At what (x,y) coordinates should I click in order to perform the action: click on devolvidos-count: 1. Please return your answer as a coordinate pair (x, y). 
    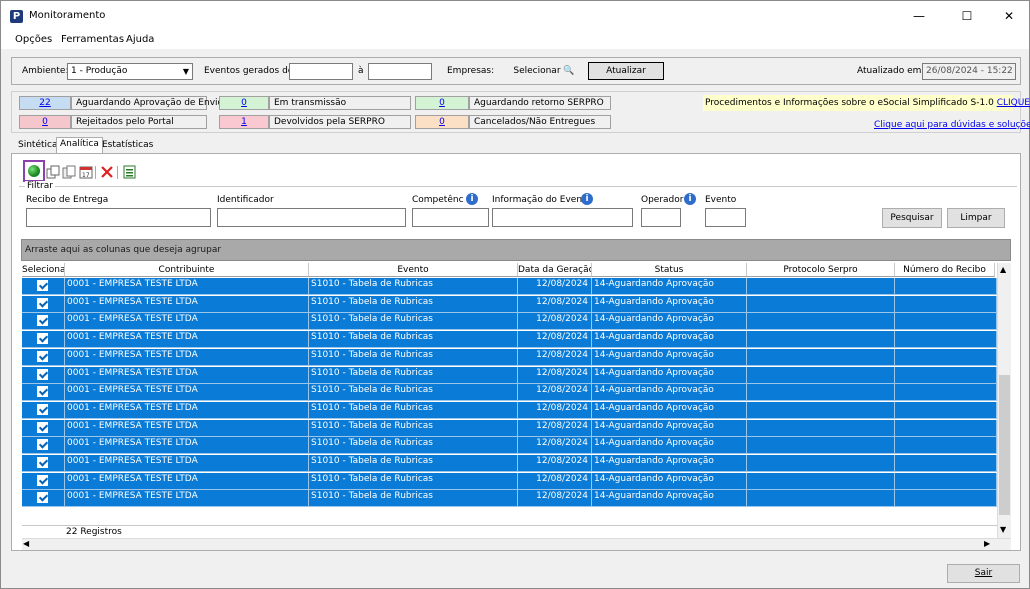
    Looking at the image, I should click on (244, 122).